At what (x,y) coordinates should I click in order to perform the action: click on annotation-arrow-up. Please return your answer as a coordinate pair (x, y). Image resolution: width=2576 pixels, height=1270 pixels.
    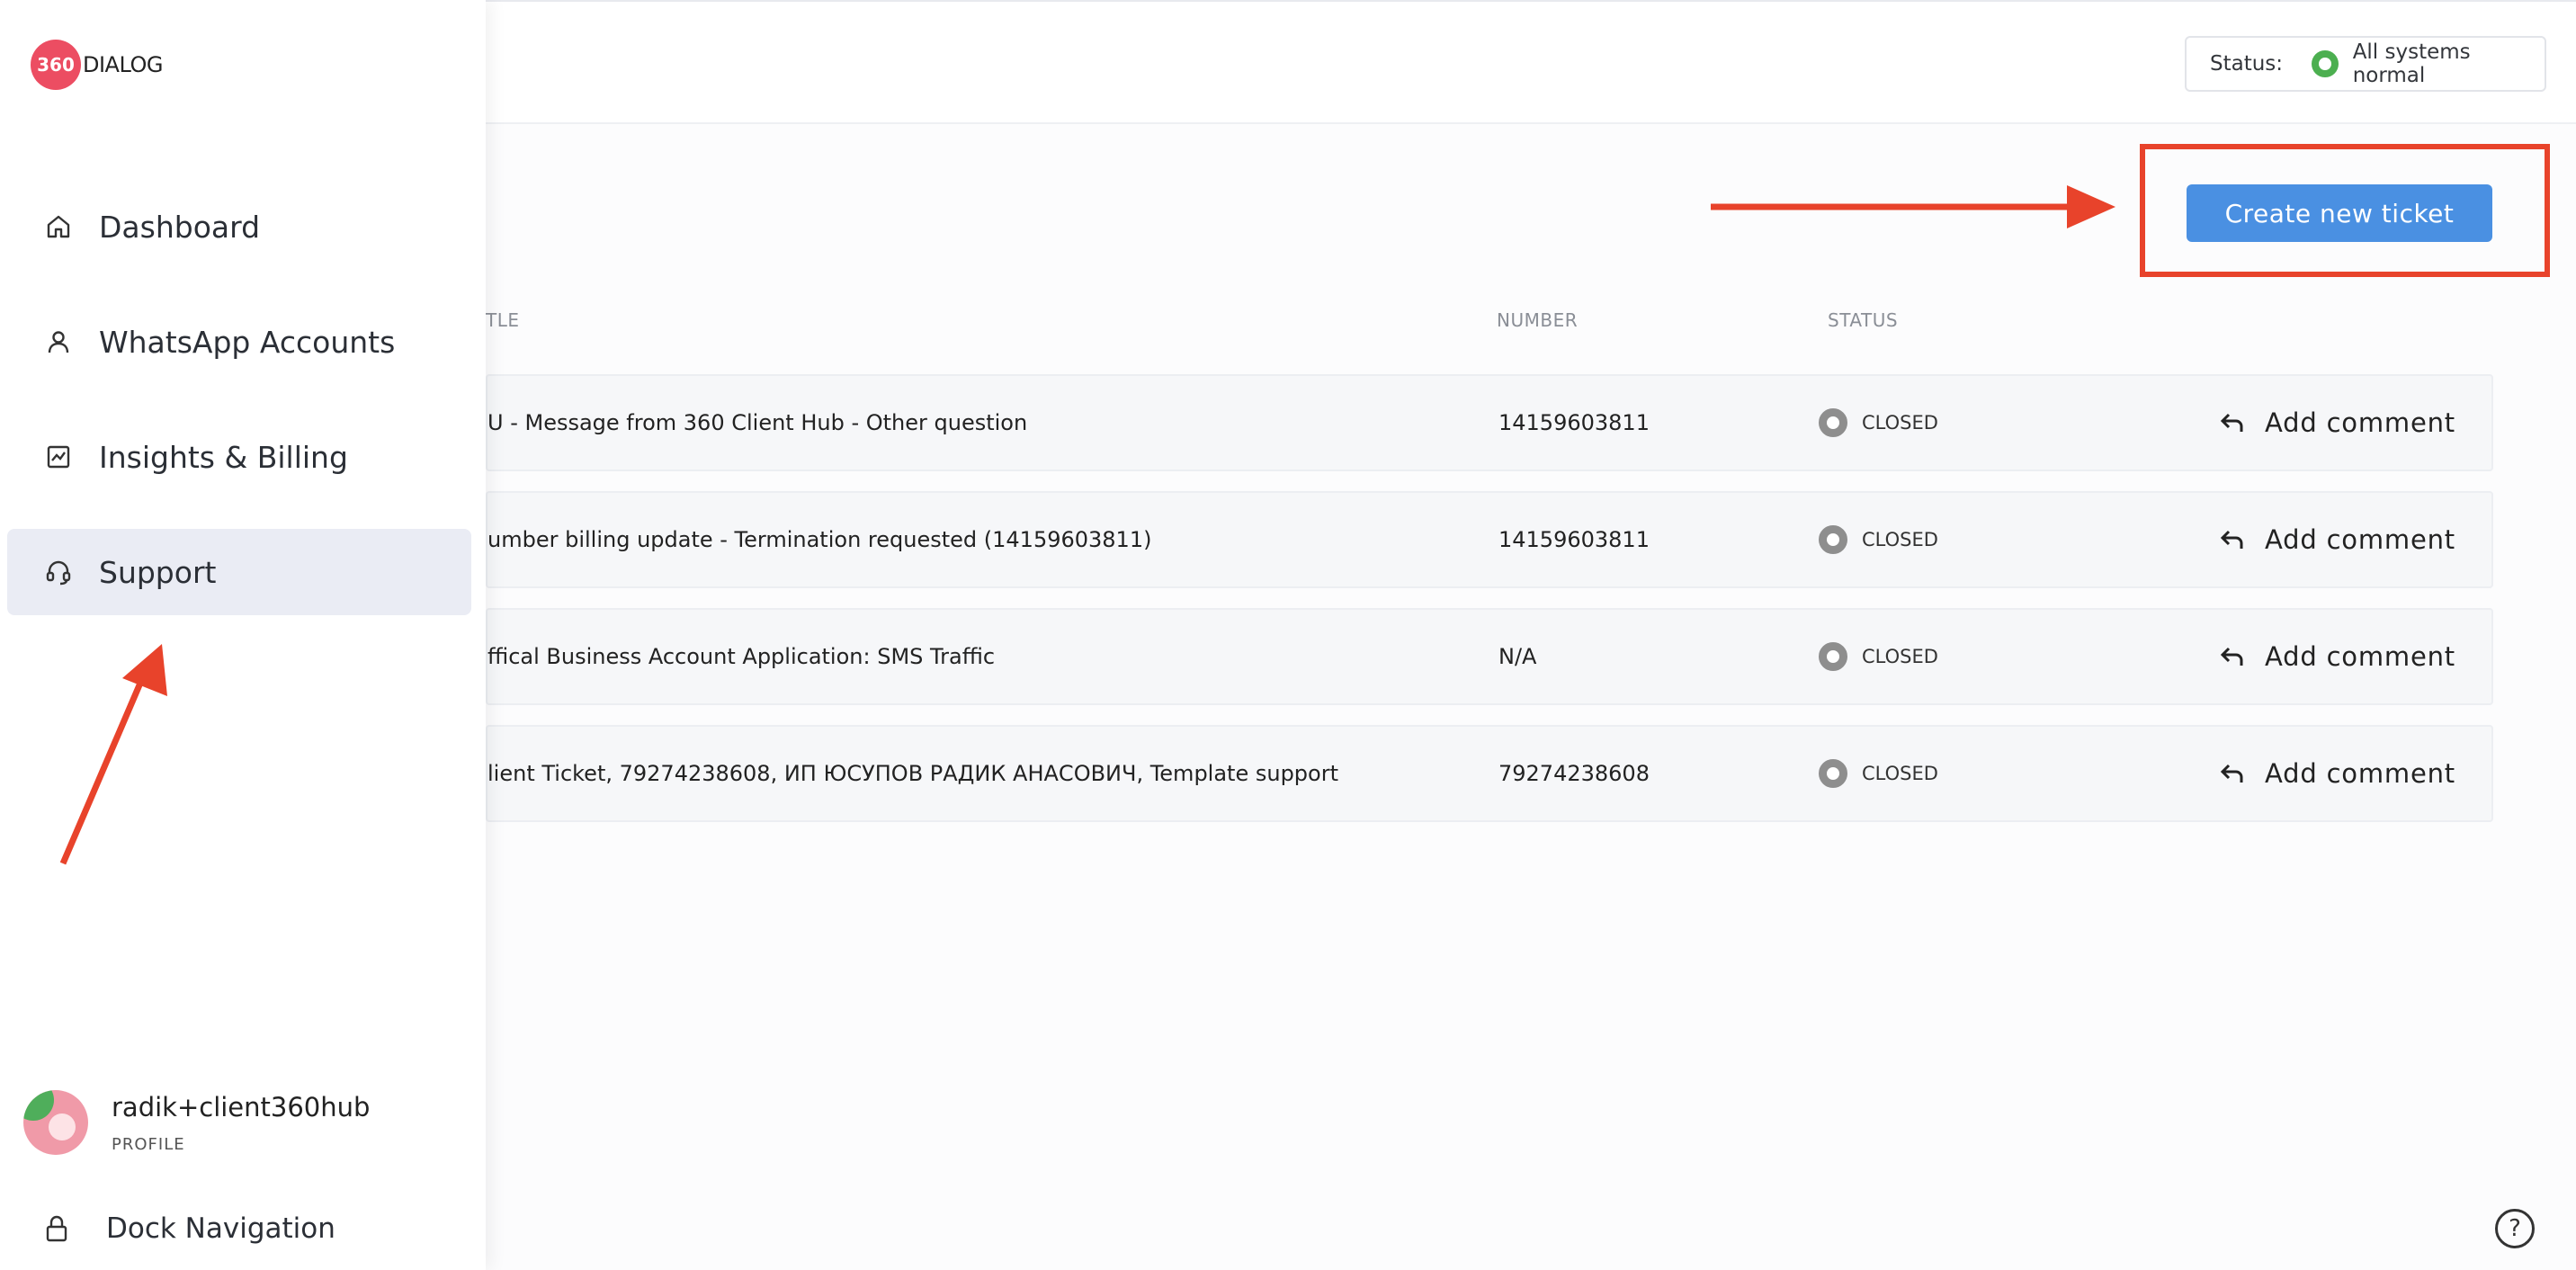
    Looking at the image, I should click on (113, 754).